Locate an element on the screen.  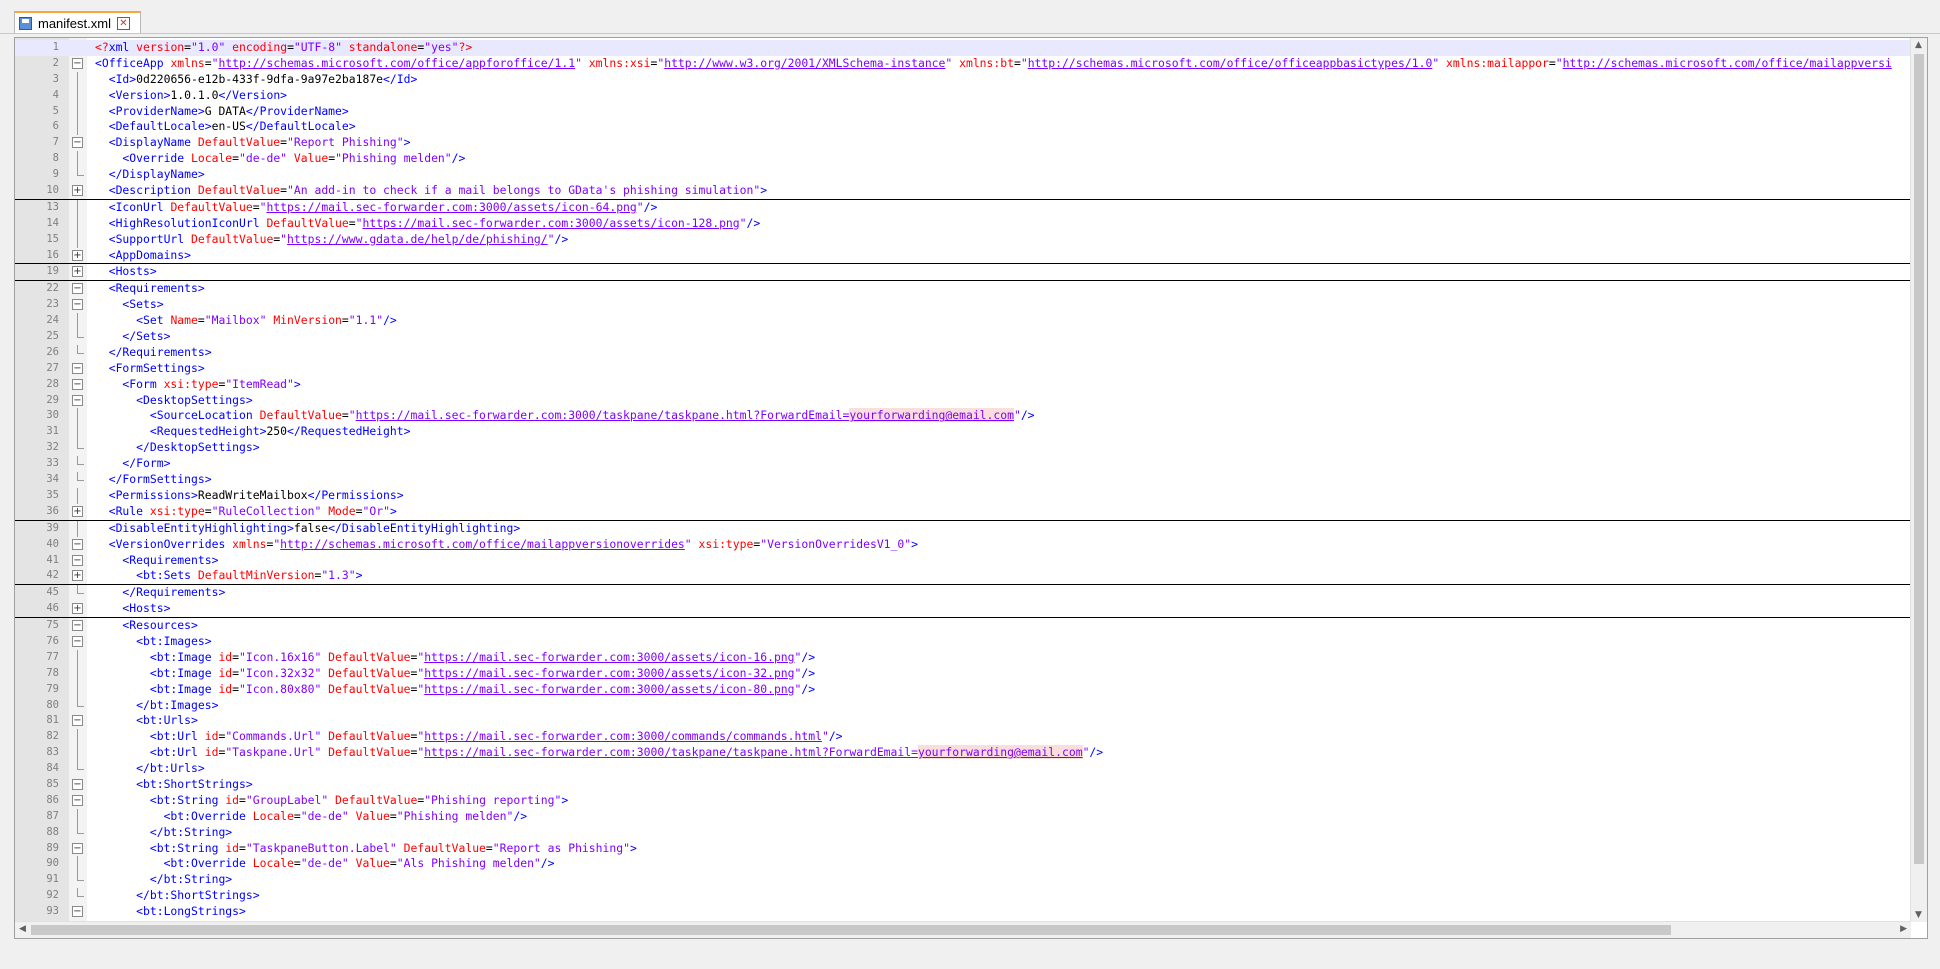
vertical-scroll-thumb is located at coordinates (1919, 459).